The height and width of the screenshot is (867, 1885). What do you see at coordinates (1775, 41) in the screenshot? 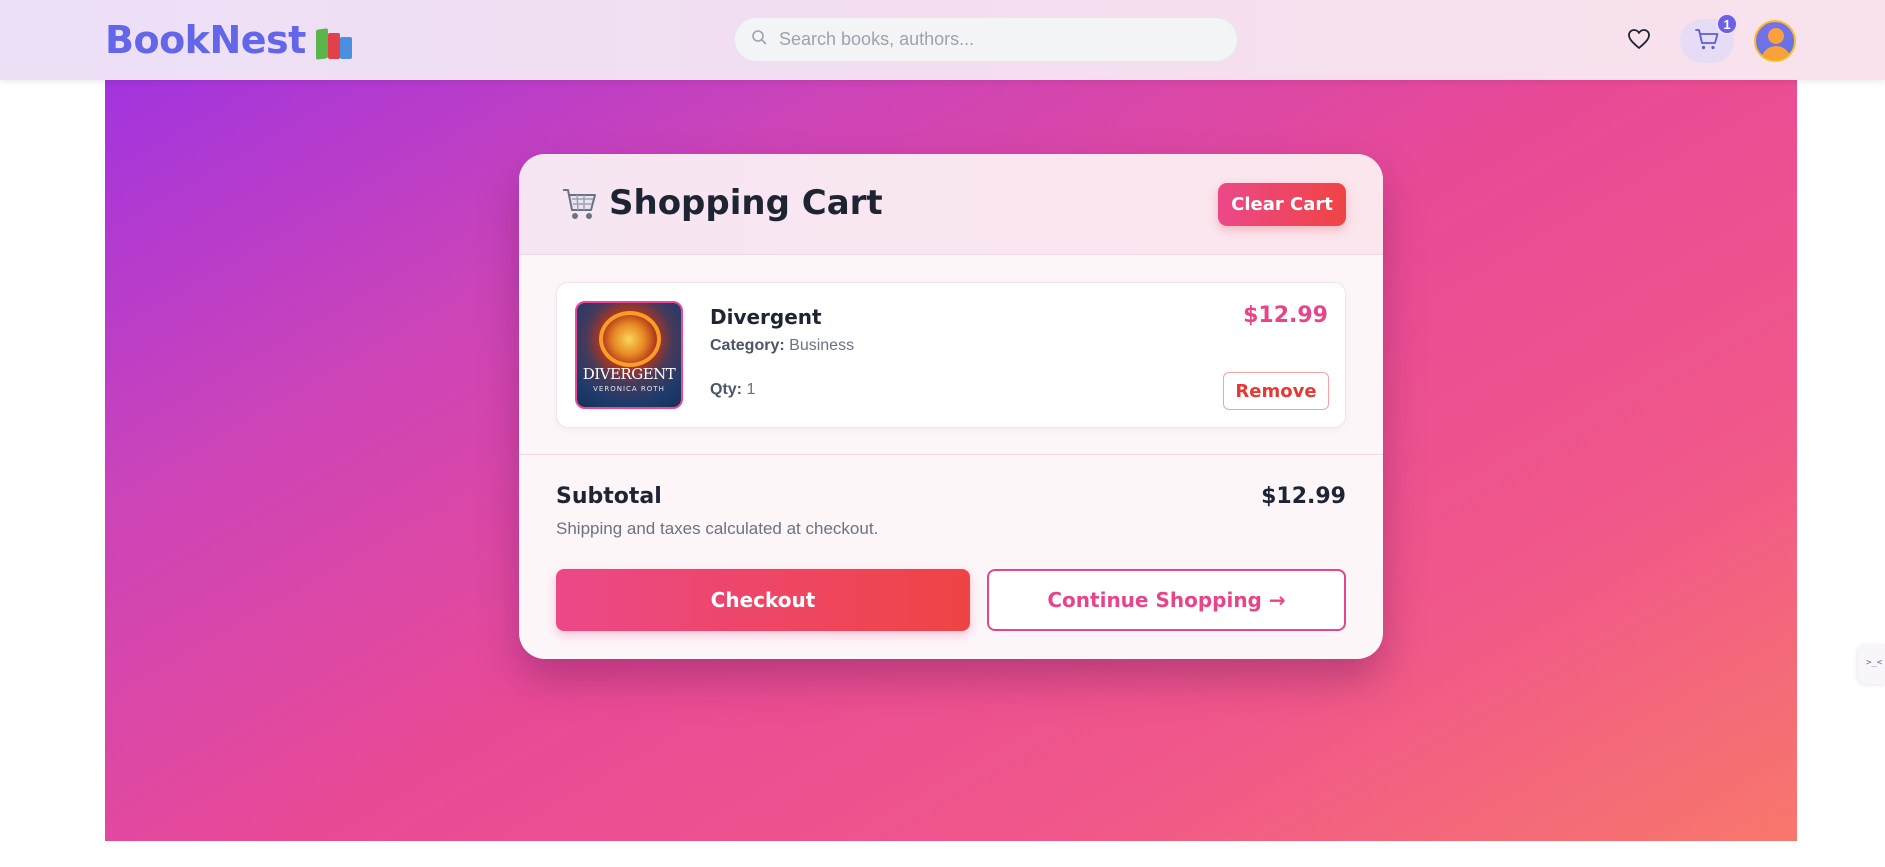
I see `avatar` at bounding box center [1775, 41].